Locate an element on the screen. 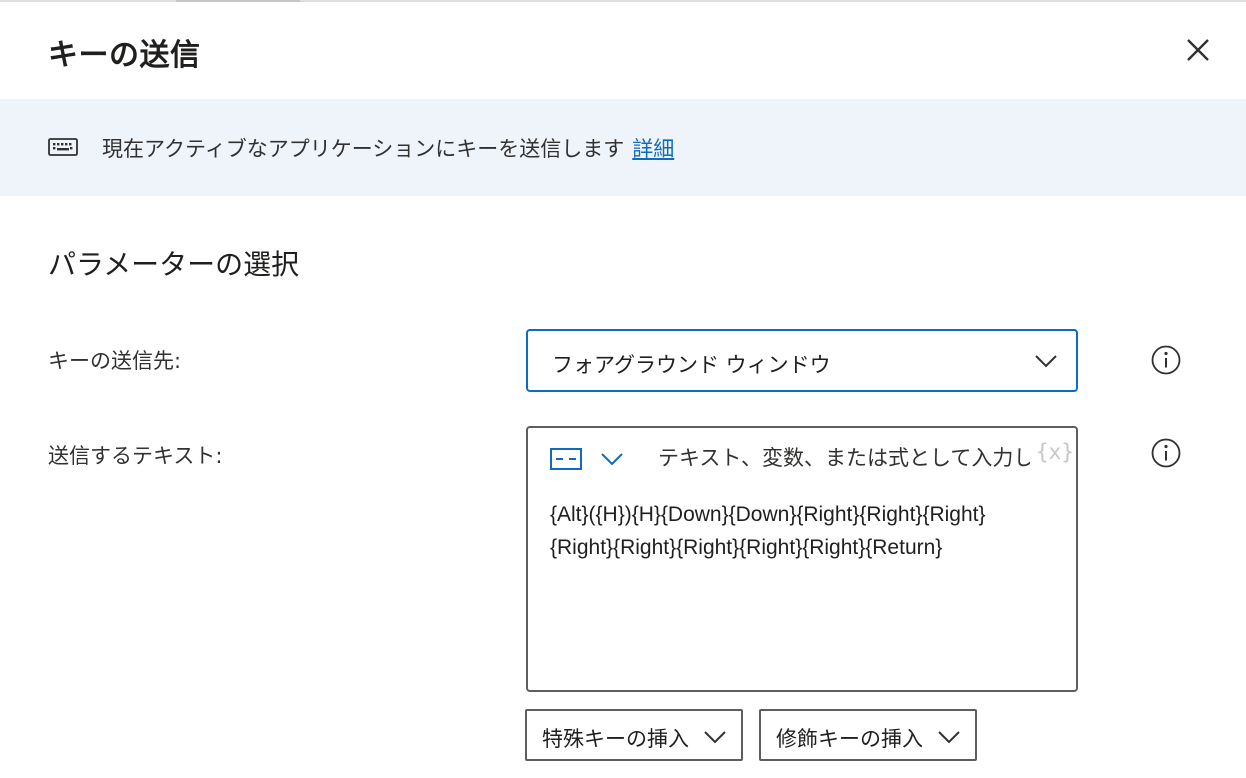  banner-description: 現在アクティブなアプリケーションにキーを送信します is located at coordinates (363, 149).